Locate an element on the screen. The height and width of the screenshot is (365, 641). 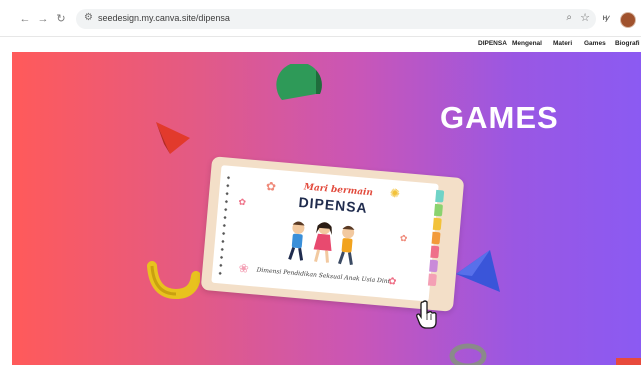
nav-item-materi: Materi is located at coordinates (562, 43).